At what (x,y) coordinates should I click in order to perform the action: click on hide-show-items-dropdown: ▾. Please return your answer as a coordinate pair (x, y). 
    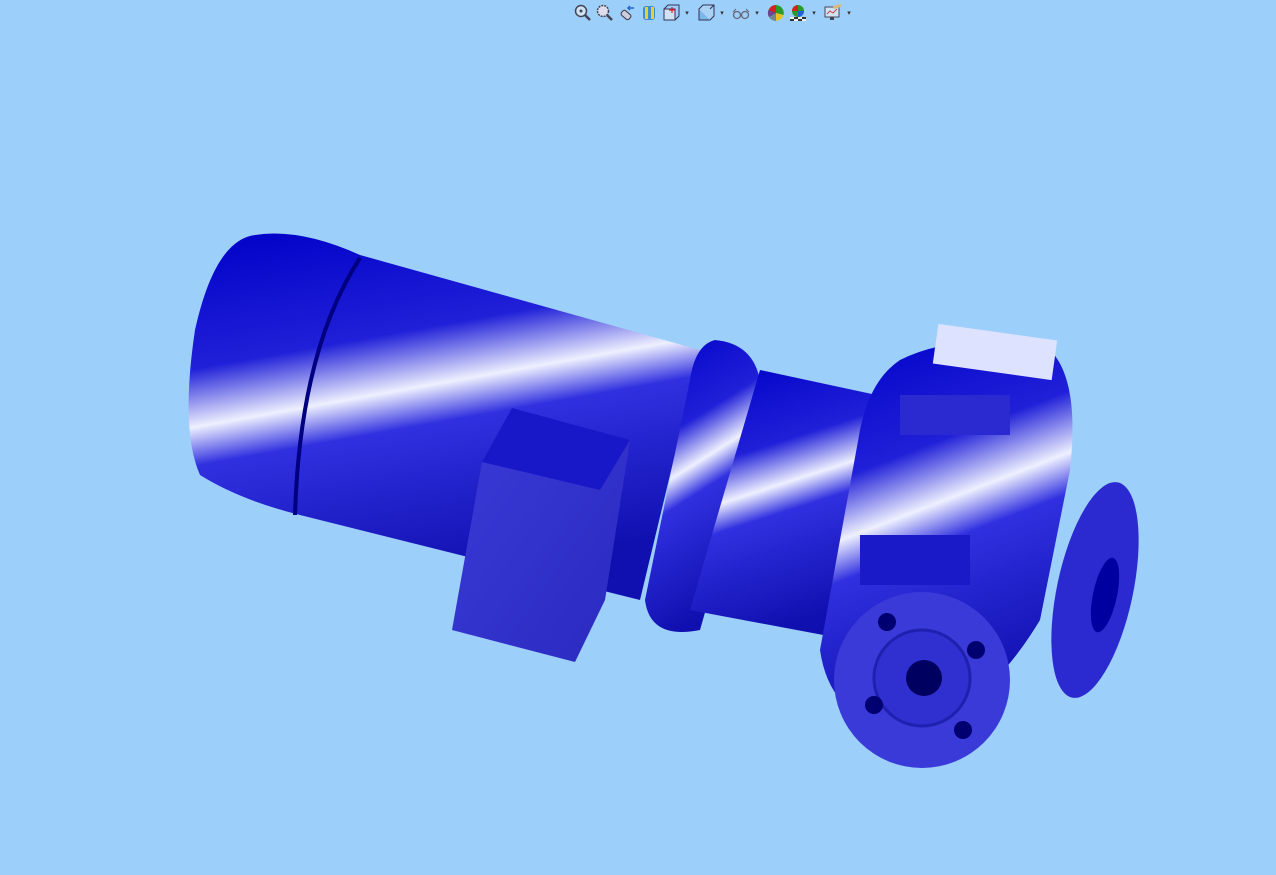
    Looking at the image, I should click on (757, 13).